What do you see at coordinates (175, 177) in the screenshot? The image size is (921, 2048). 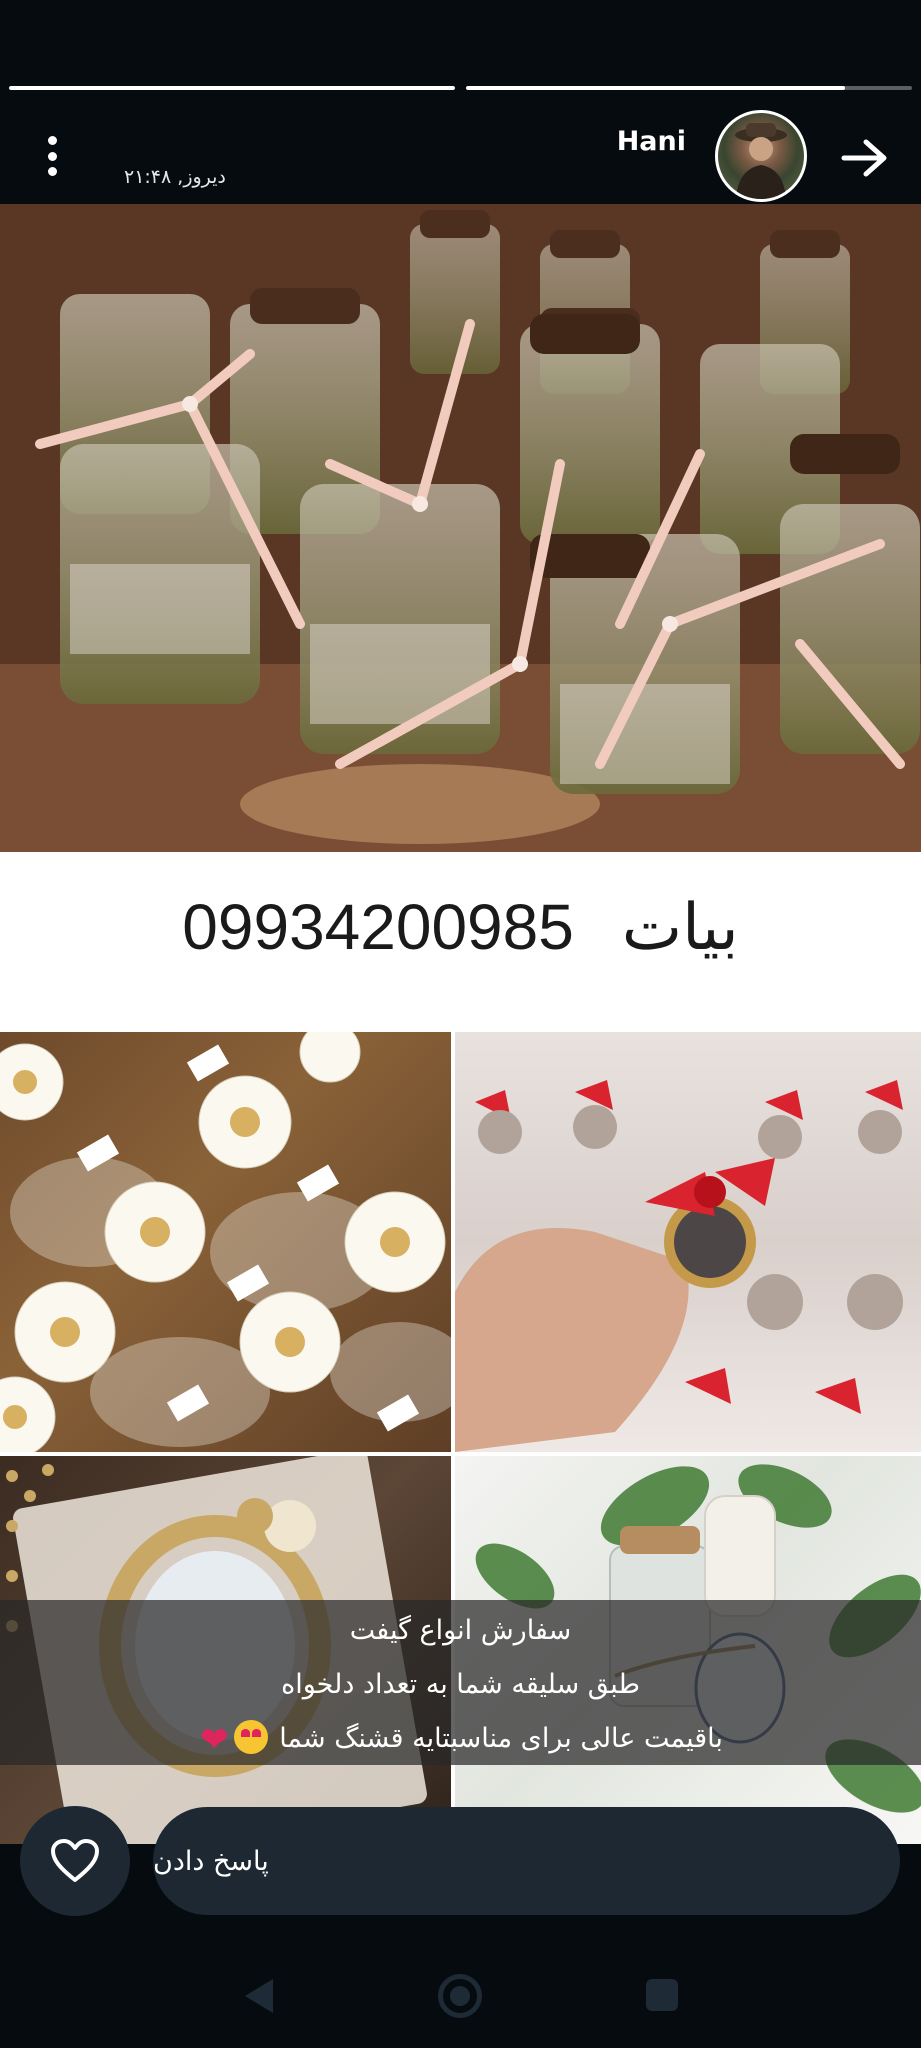 I see `story-timestamp: دیروز, ۲۱:۴۸` at bounding box center [175, 177].